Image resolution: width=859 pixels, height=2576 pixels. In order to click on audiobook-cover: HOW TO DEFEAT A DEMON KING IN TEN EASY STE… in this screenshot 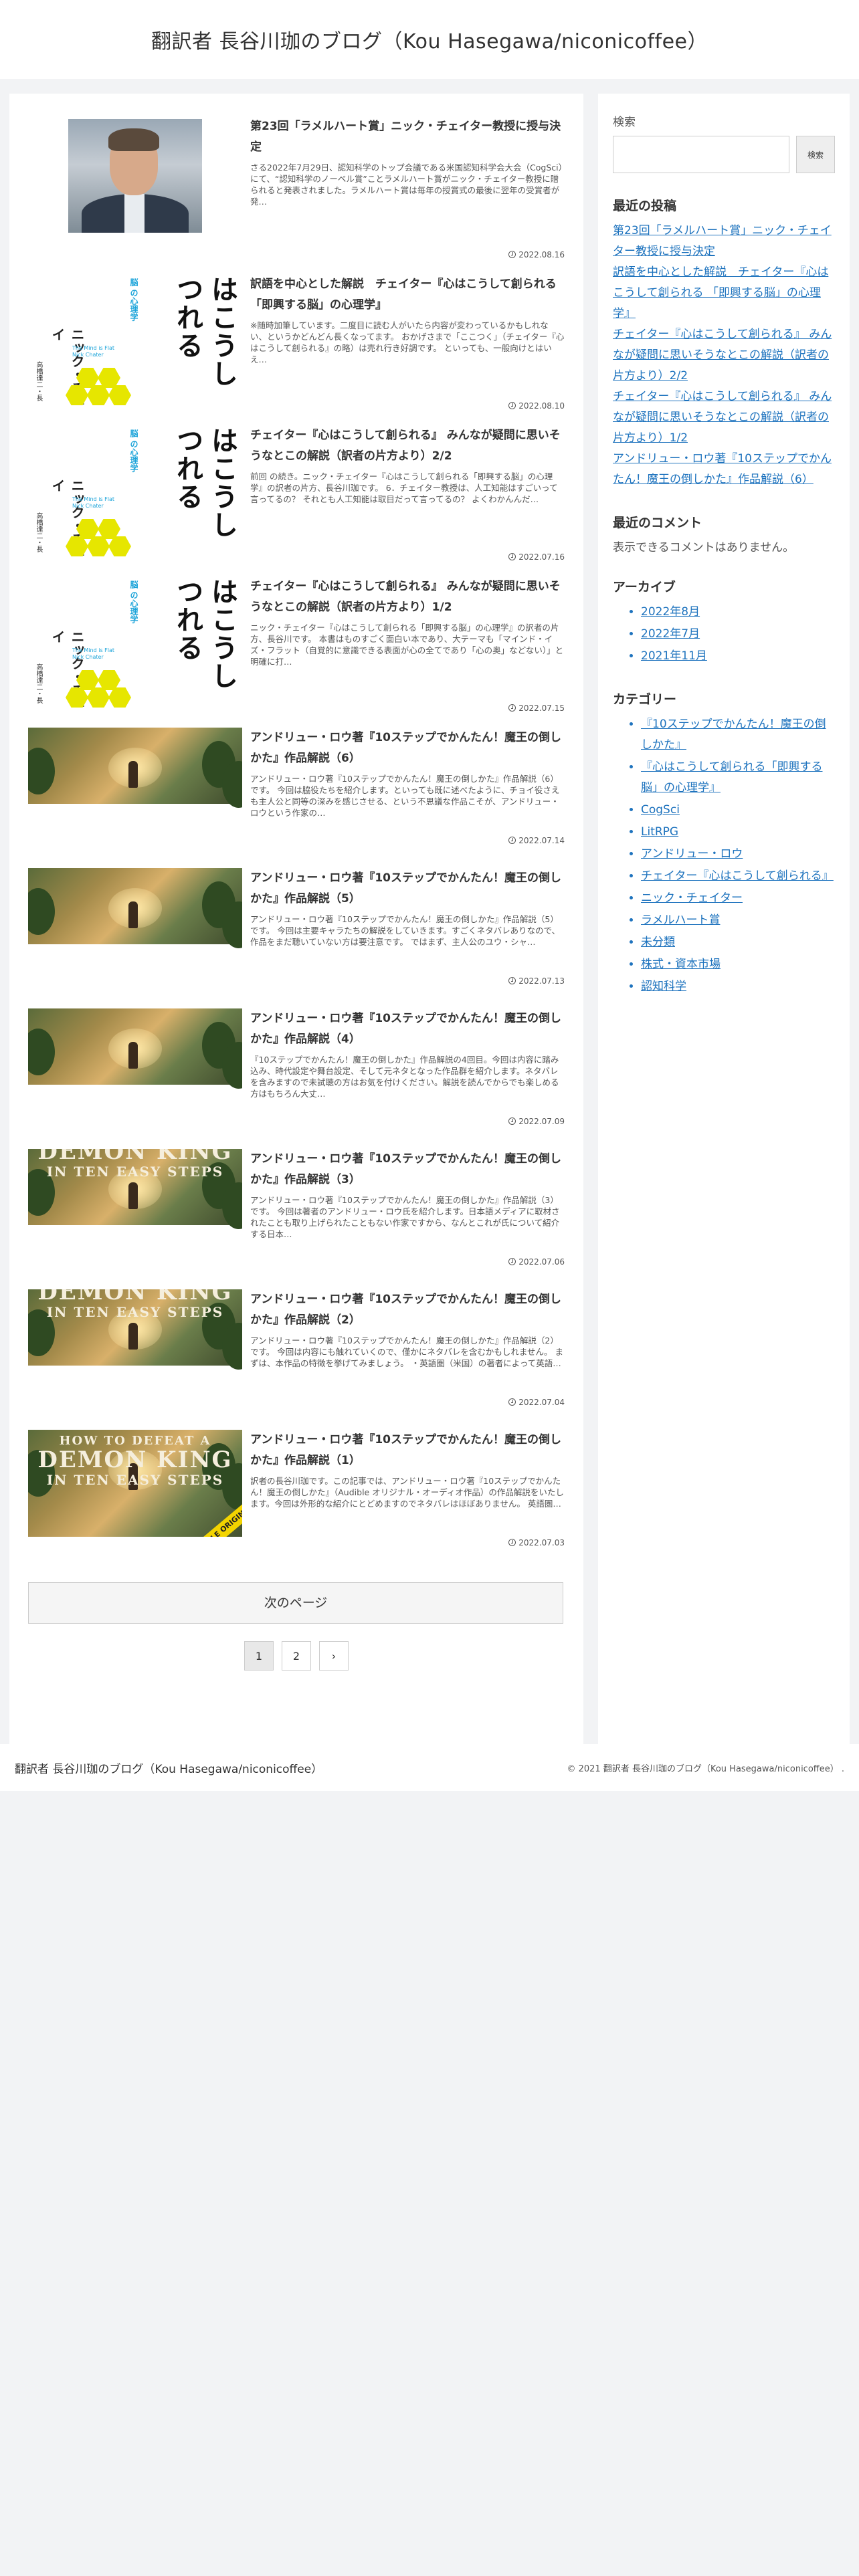, I will do `click(135, 1483)`.